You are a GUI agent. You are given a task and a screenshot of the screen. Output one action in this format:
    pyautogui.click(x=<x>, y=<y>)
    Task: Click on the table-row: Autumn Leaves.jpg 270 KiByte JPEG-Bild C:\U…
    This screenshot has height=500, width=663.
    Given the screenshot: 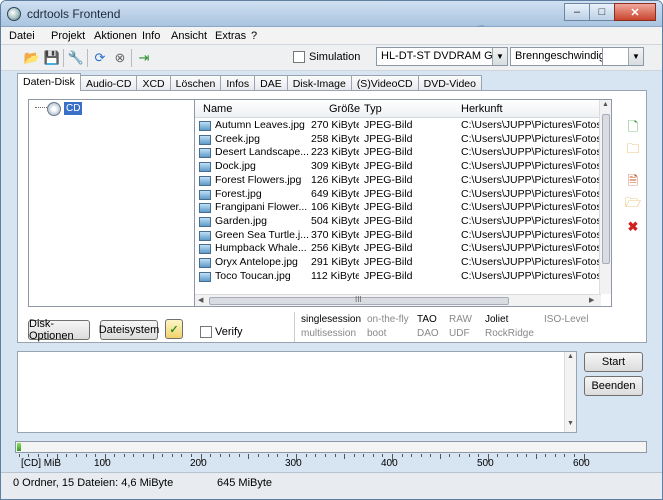 What is the action you would take?
    pyautogui.click(x=398, y=126)
    